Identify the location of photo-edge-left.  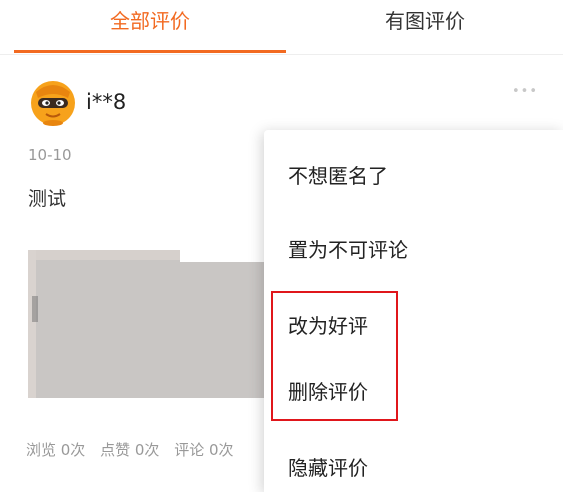
(32, 324).